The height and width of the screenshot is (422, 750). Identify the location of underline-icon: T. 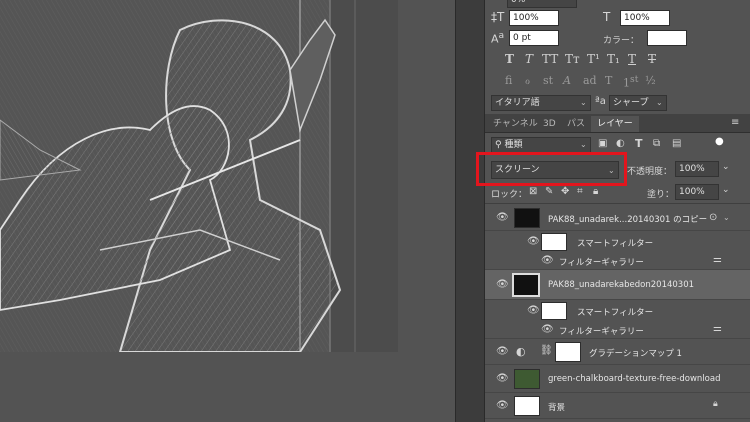
(632, 59).